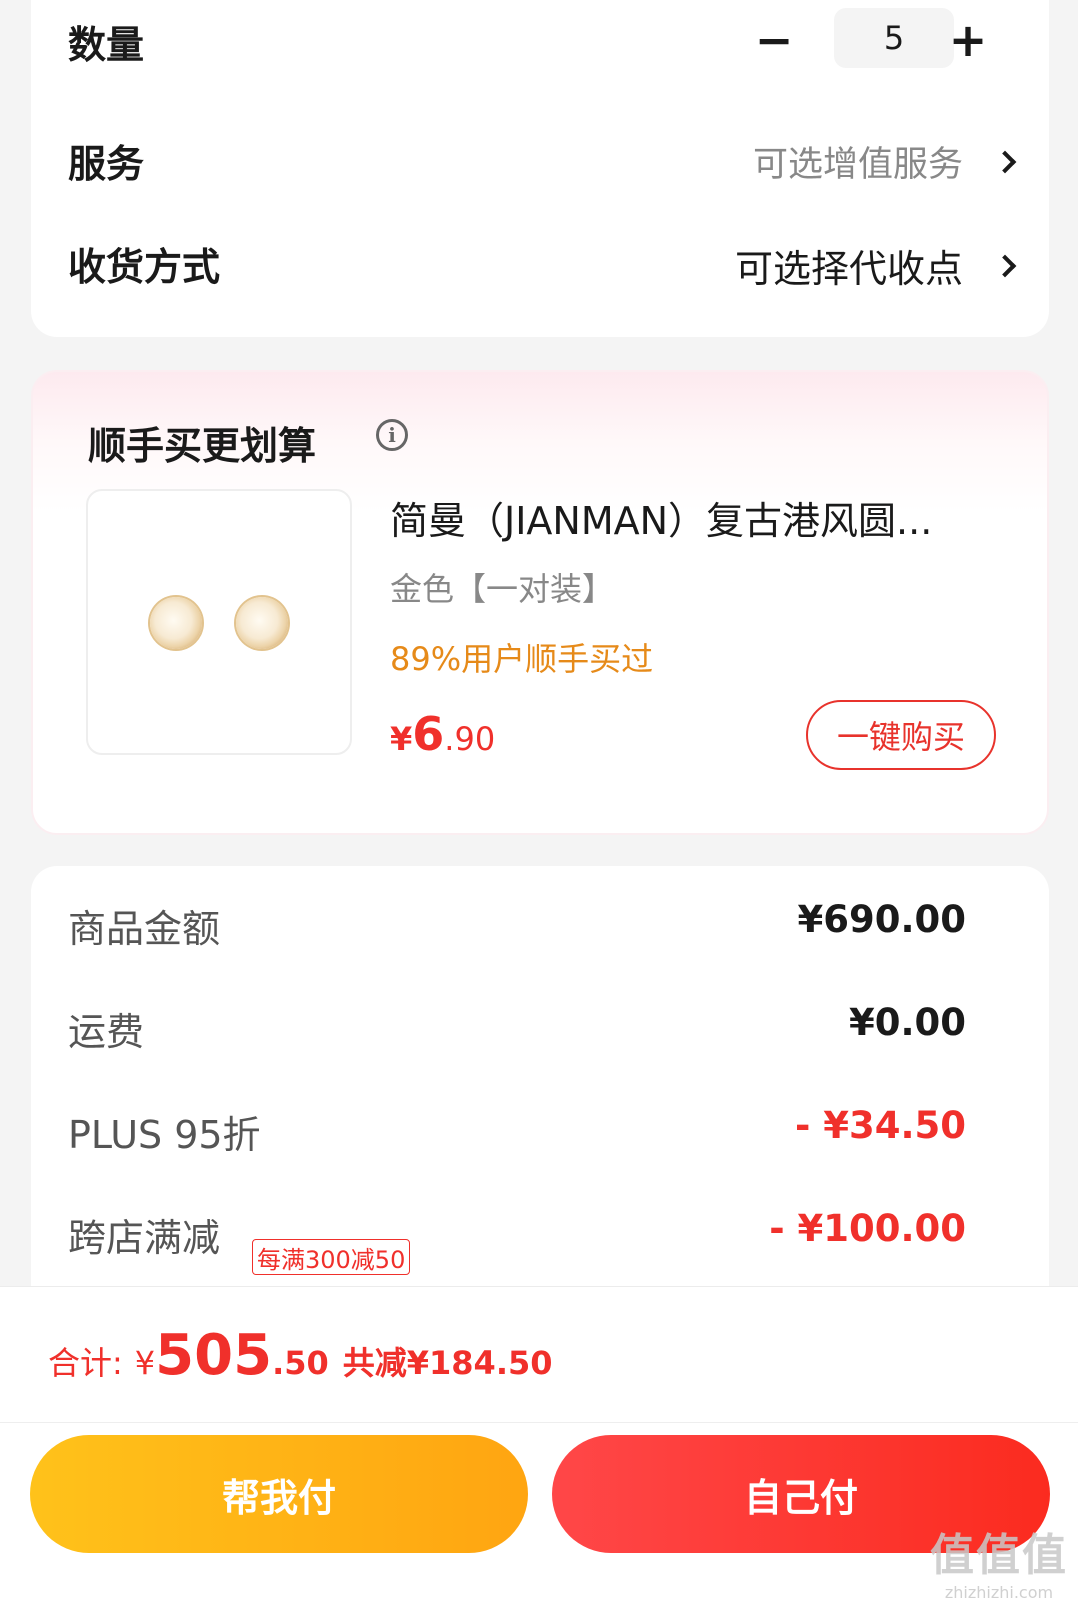 The image size is (1078, 1608). What do you see at coordinates (145, 1363) in the screenshot?
I see `total-currency: ¥` at bounding box center [145, 1363].